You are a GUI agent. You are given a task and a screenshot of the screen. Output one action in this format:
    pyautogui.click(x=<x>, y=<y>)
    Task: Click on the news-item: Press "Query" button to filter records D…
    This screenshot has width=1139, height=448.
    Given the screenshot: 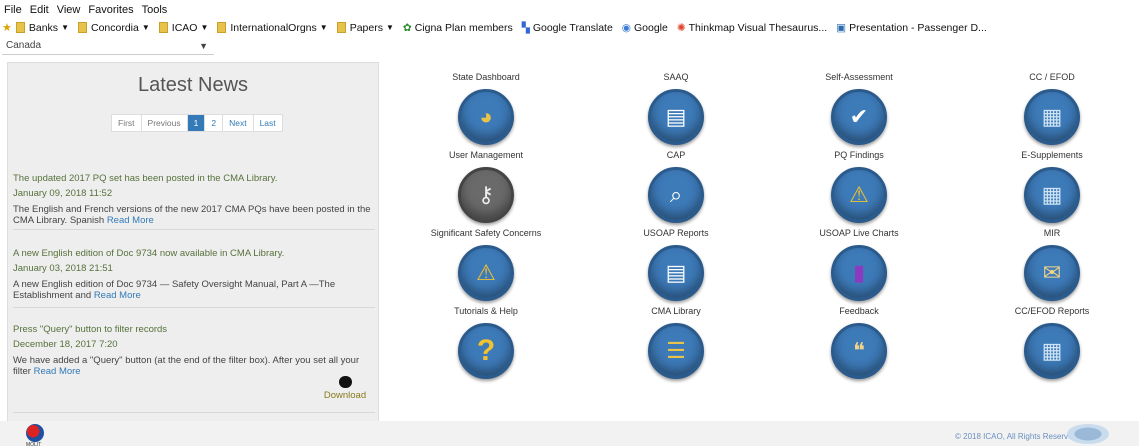 What is the action you would take?
    pyautogui.click(x=194, y=350)
    